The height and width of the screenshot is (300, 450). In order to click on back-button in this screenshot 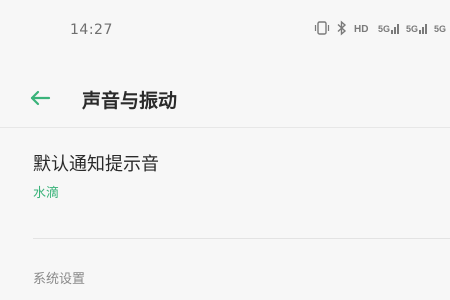, I will do `click(40, 98)`.